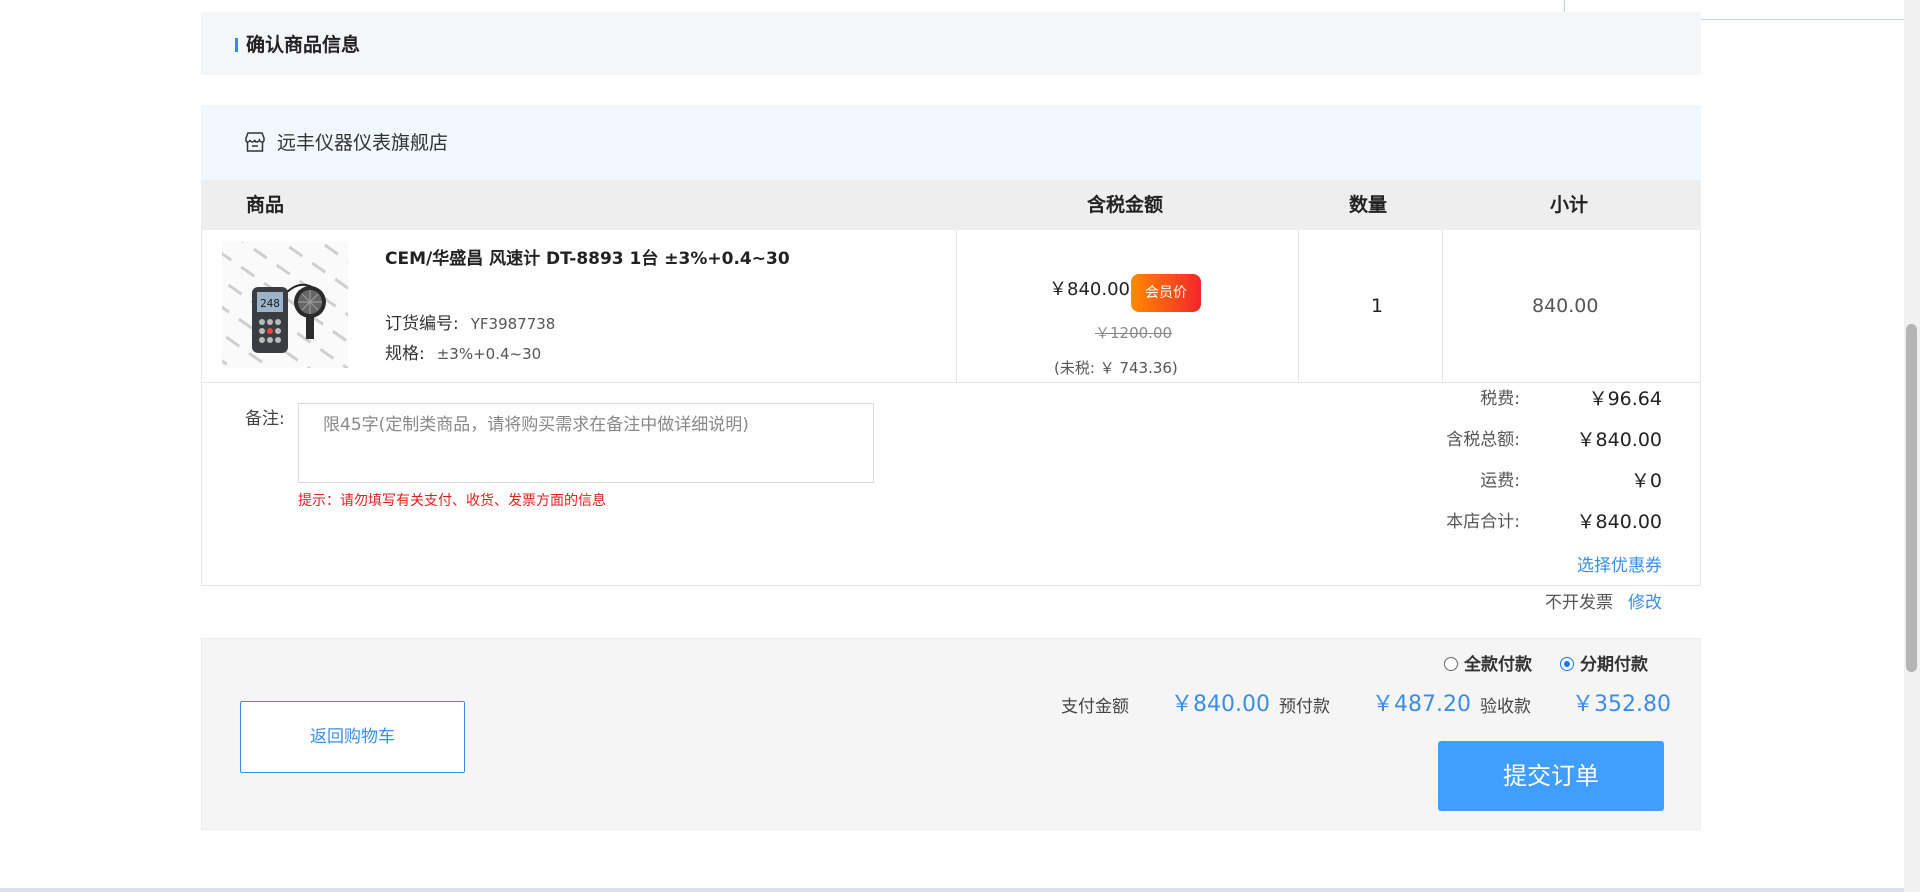  I want to click on spec-value: ±3%+0.4~30, so click(489, 354).